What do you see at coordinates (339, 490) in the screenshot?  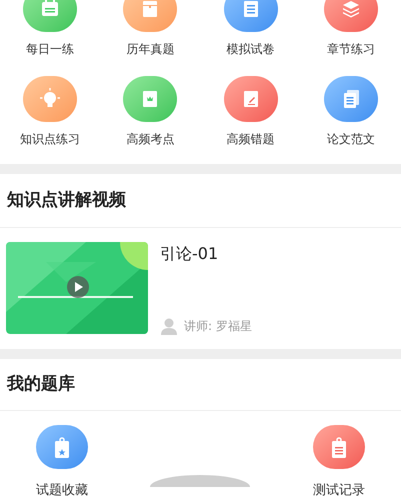 I see `bank-label: 测试记录` at bounding box center [339, 490].